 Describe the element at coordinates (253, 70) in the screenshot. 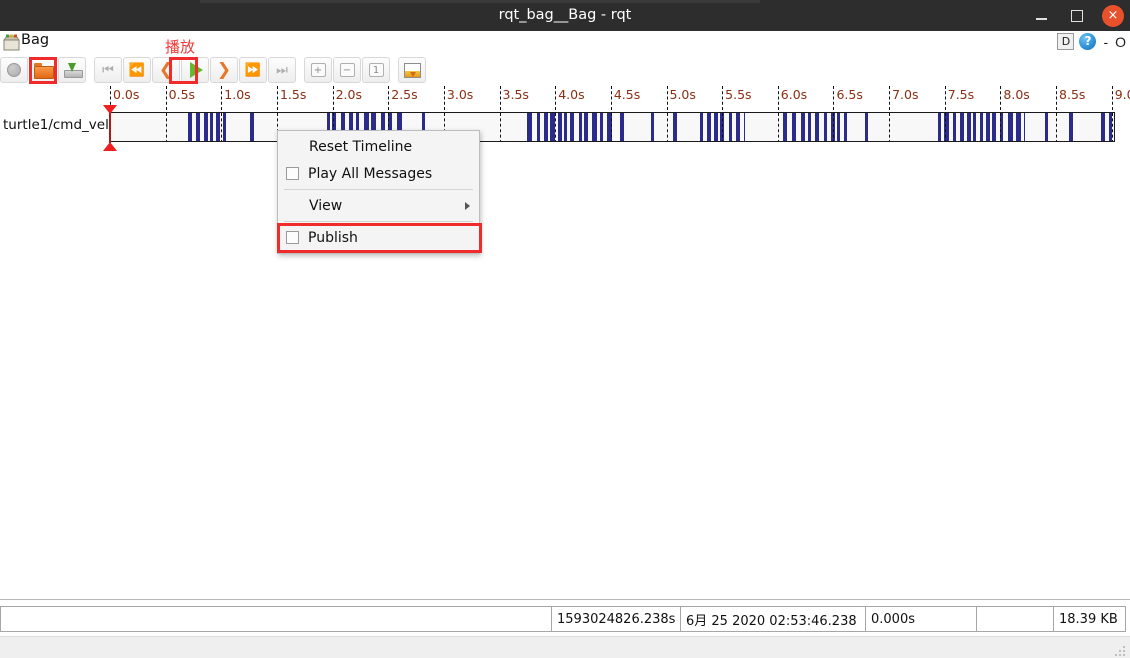

I see `fast-forward-button: ⏩` at that location.